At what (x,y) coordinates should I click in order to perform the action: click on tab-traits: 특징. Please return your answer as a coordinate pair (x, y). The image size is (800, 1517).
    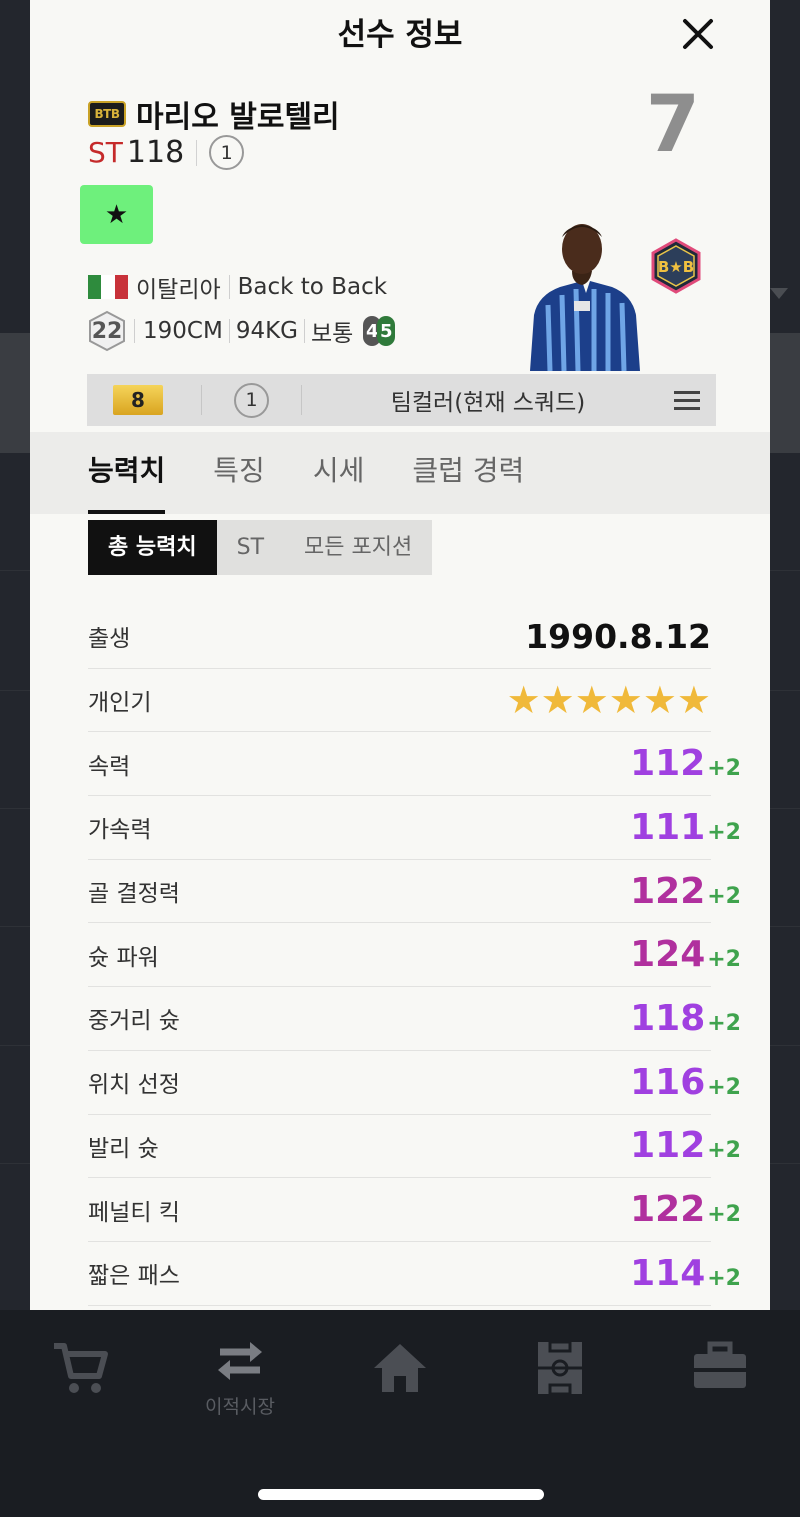
    Looking at the image, I should click on (239, 473).